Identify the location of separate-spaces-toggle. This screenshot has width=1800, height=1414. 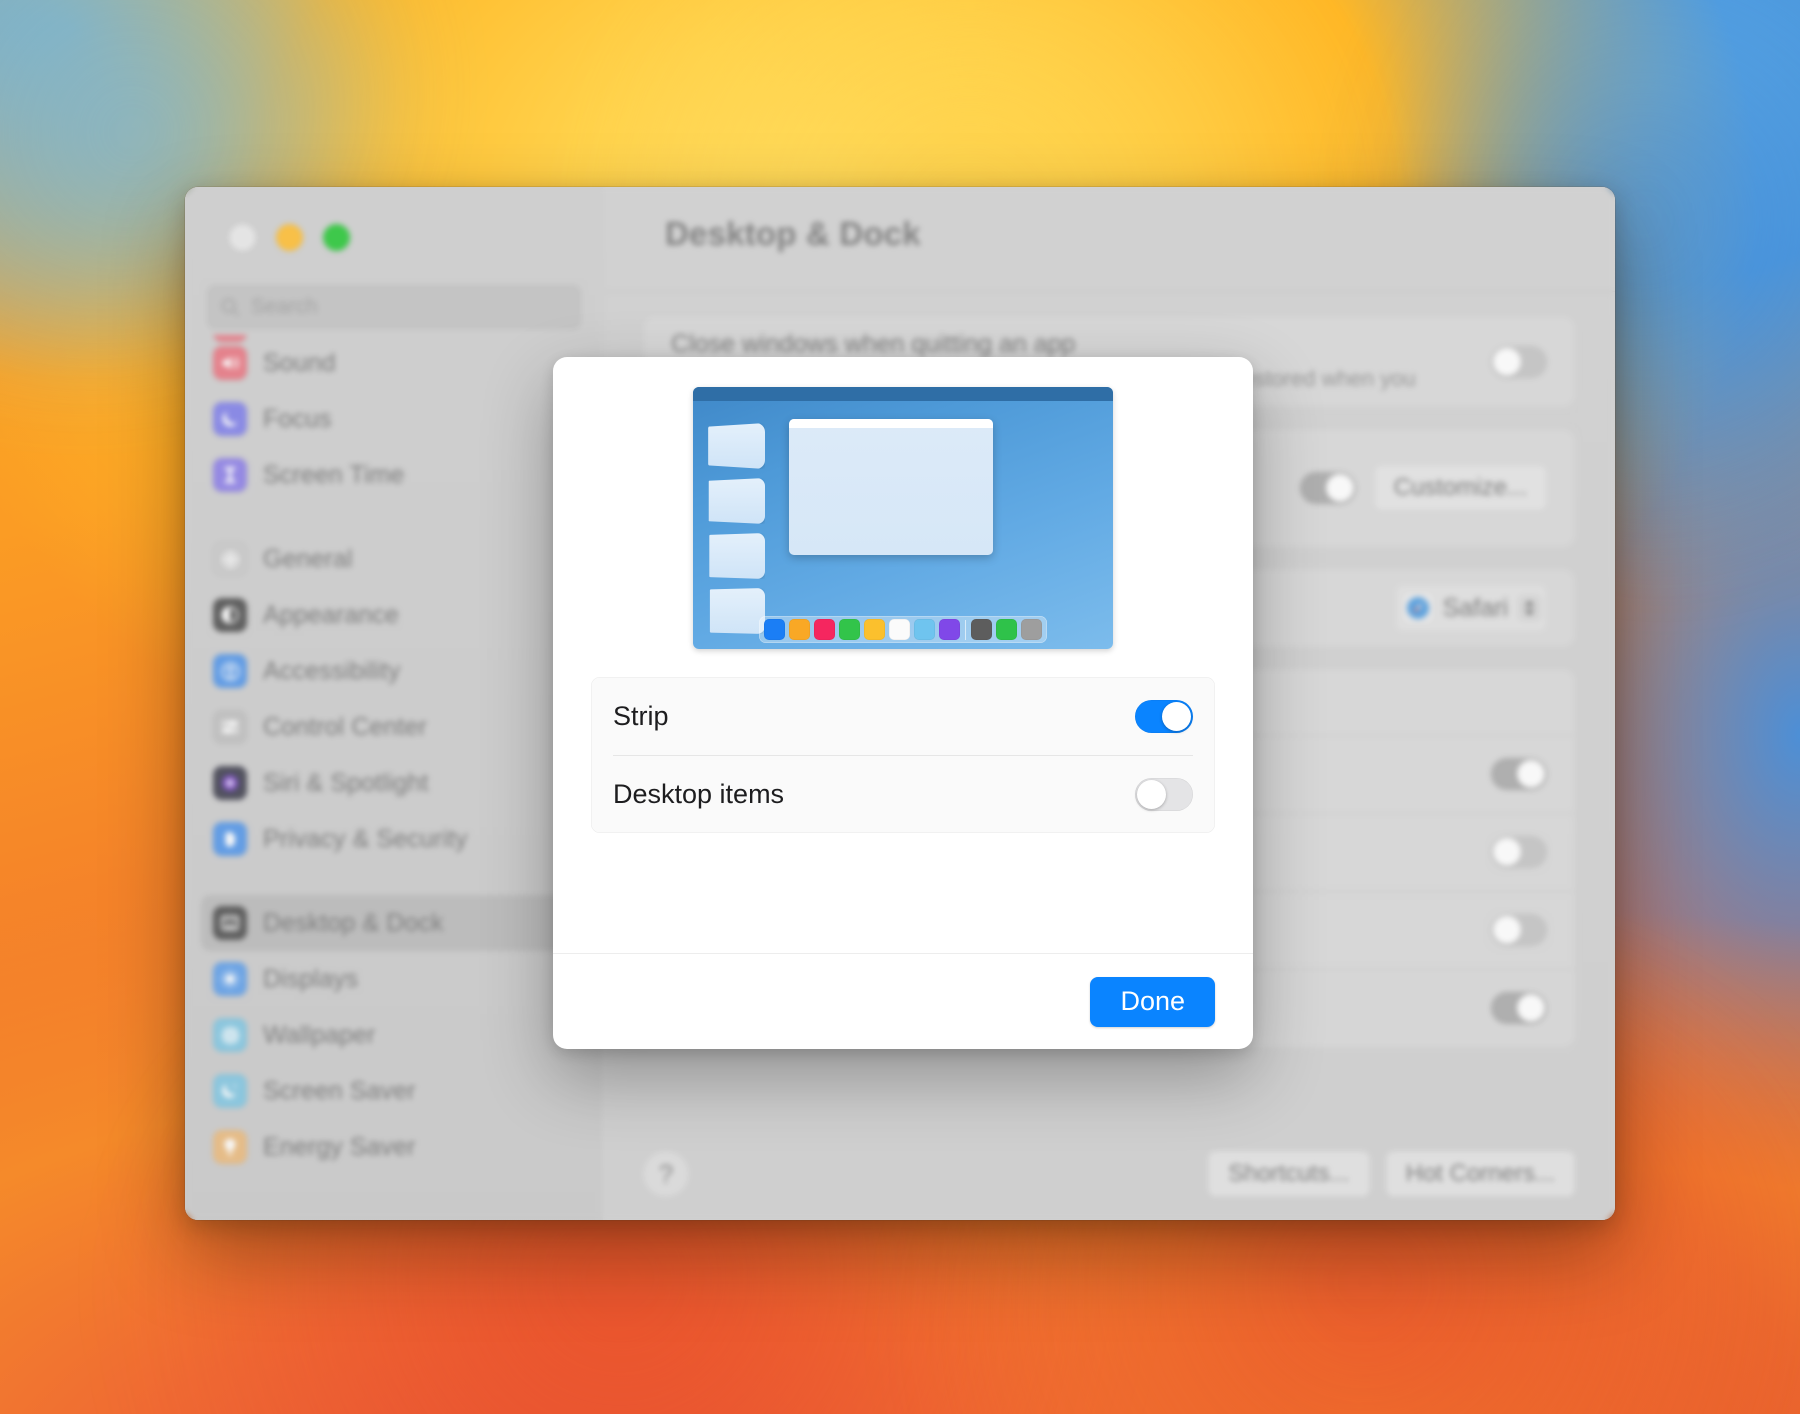
(1519, 1008).